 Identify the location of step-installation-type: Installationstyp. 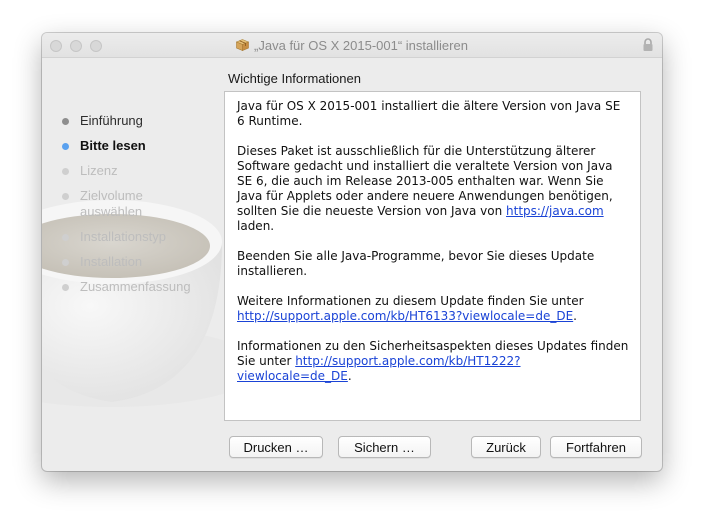
(124, 237).